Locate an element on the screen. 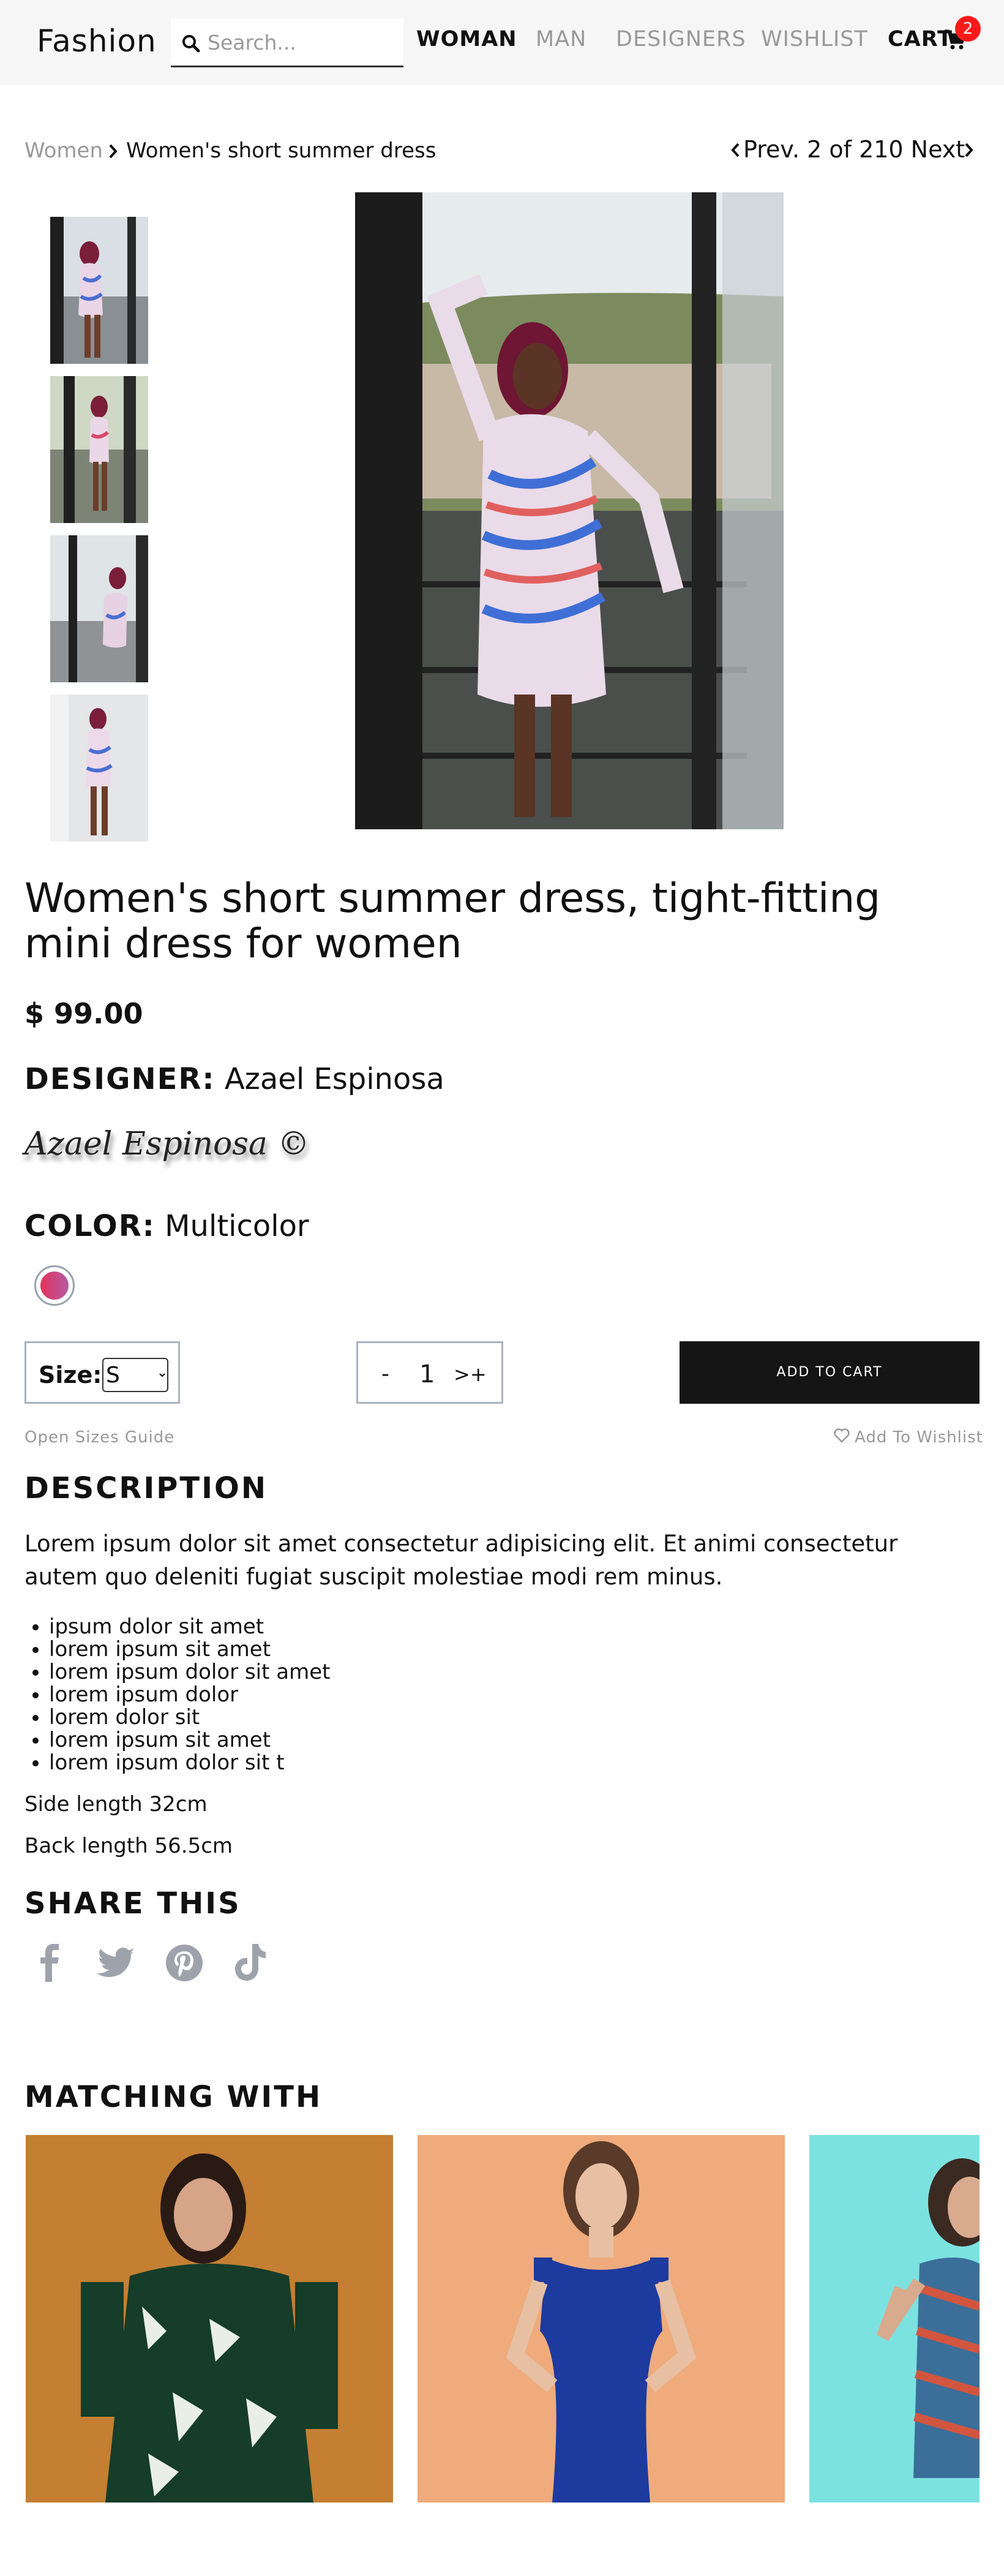 The width and height of the screenshot is (1004, 2576). designer-signature: Azael Espinosa © is located at coordinates (167, 1144).